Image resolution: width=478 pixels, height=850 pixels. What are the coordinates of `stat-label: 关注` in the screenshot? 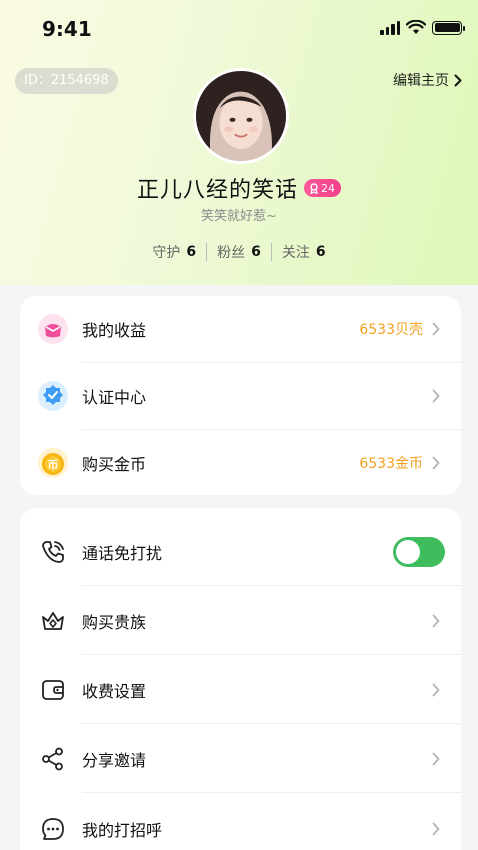 It's located at (295, 253).